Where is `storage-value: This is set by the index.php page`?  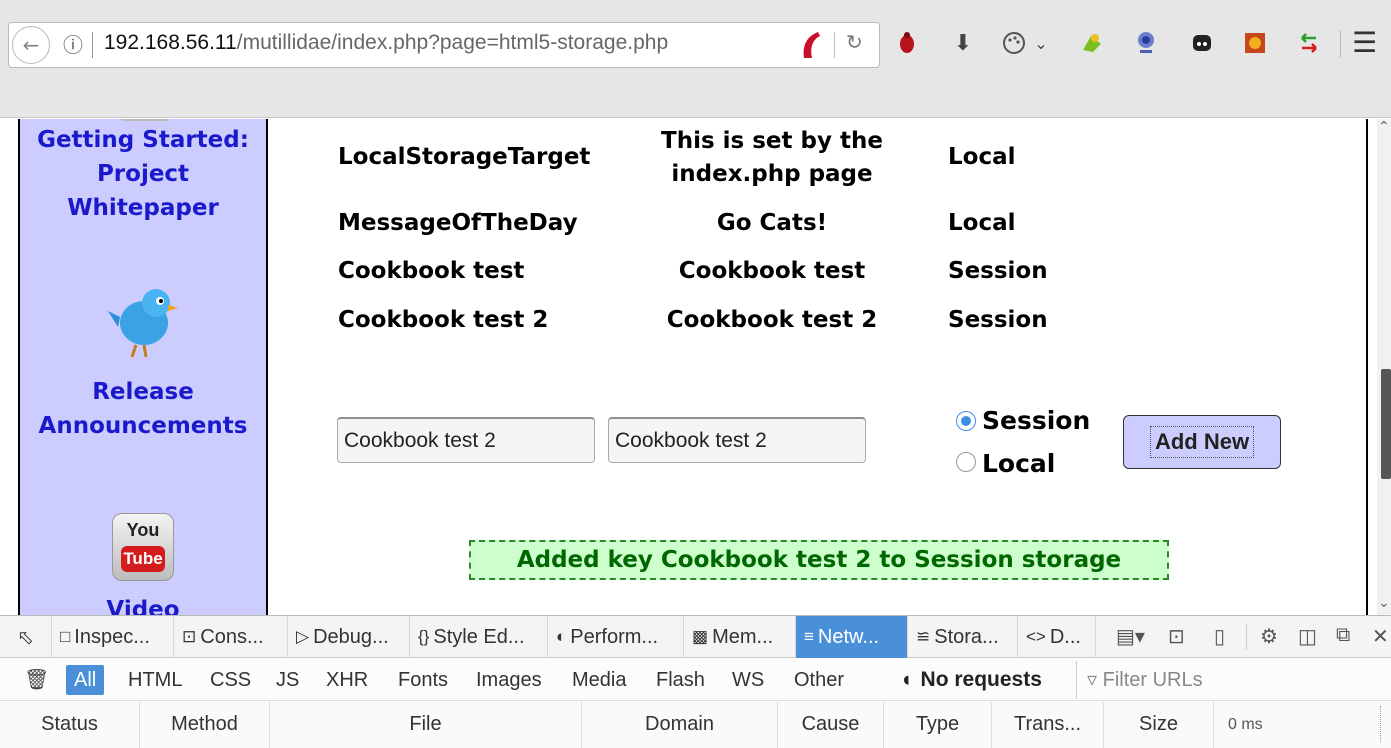
storage-value: This is set by the index.php page is located at coordinates (772, 158).